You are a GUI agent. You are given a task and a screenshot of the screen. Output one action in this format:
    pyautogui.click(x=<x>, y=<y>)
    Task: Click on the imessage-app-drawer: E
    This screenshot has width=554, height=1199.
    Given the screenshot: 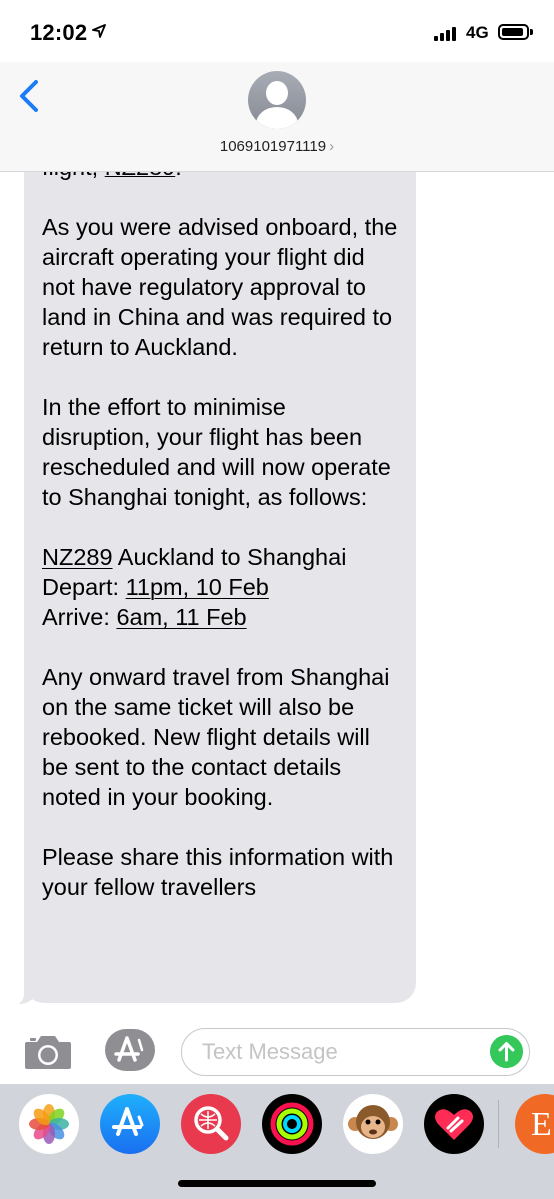 What is the action you would take?
    pyautogui.click(x=277, y=1141)
    